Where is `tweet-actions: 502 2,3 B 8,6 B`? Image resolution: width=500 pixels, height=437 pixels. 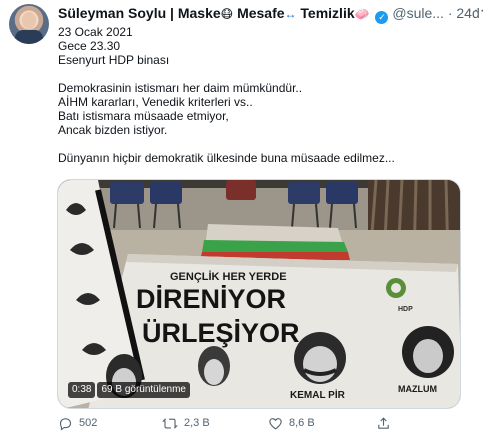 tweet-actions: 502 2,3 B 8,6 B is located at coordinates (268, 423).